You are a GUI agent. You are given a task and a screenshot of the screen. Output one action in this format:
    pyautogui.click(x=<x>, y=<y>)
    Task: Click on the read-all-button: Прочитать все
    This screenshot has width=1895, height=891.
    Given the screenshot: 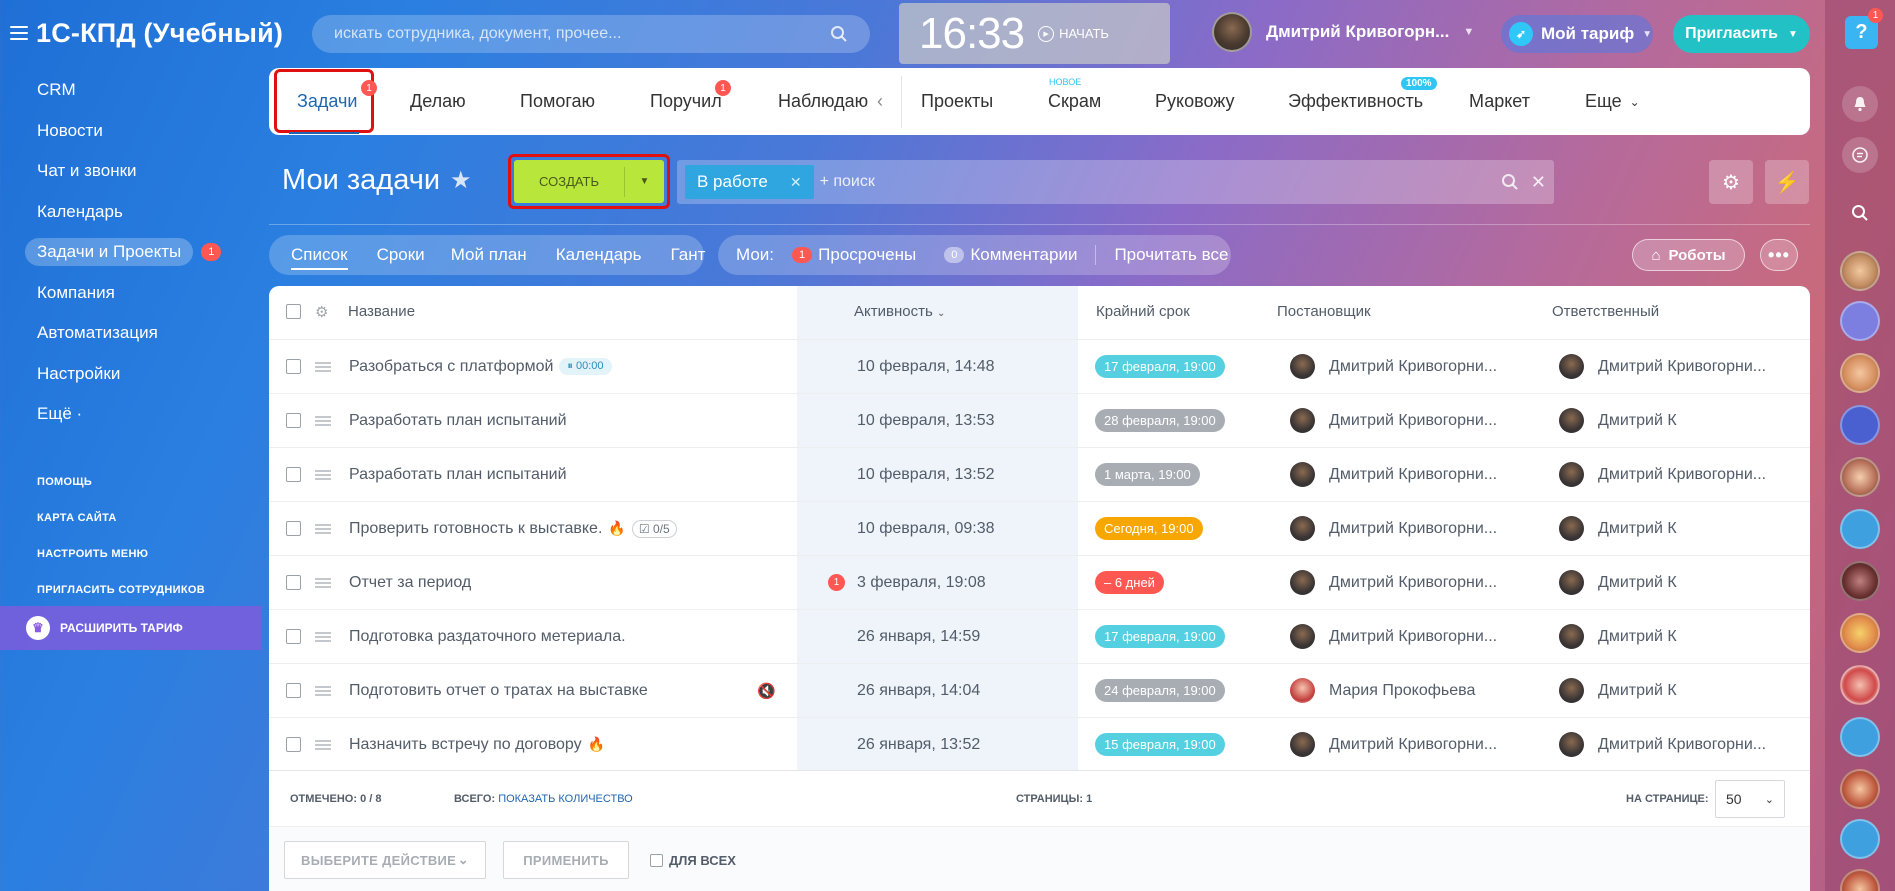 What is the action you would take?
    pyautogui.click(x=1171, y=255)
    